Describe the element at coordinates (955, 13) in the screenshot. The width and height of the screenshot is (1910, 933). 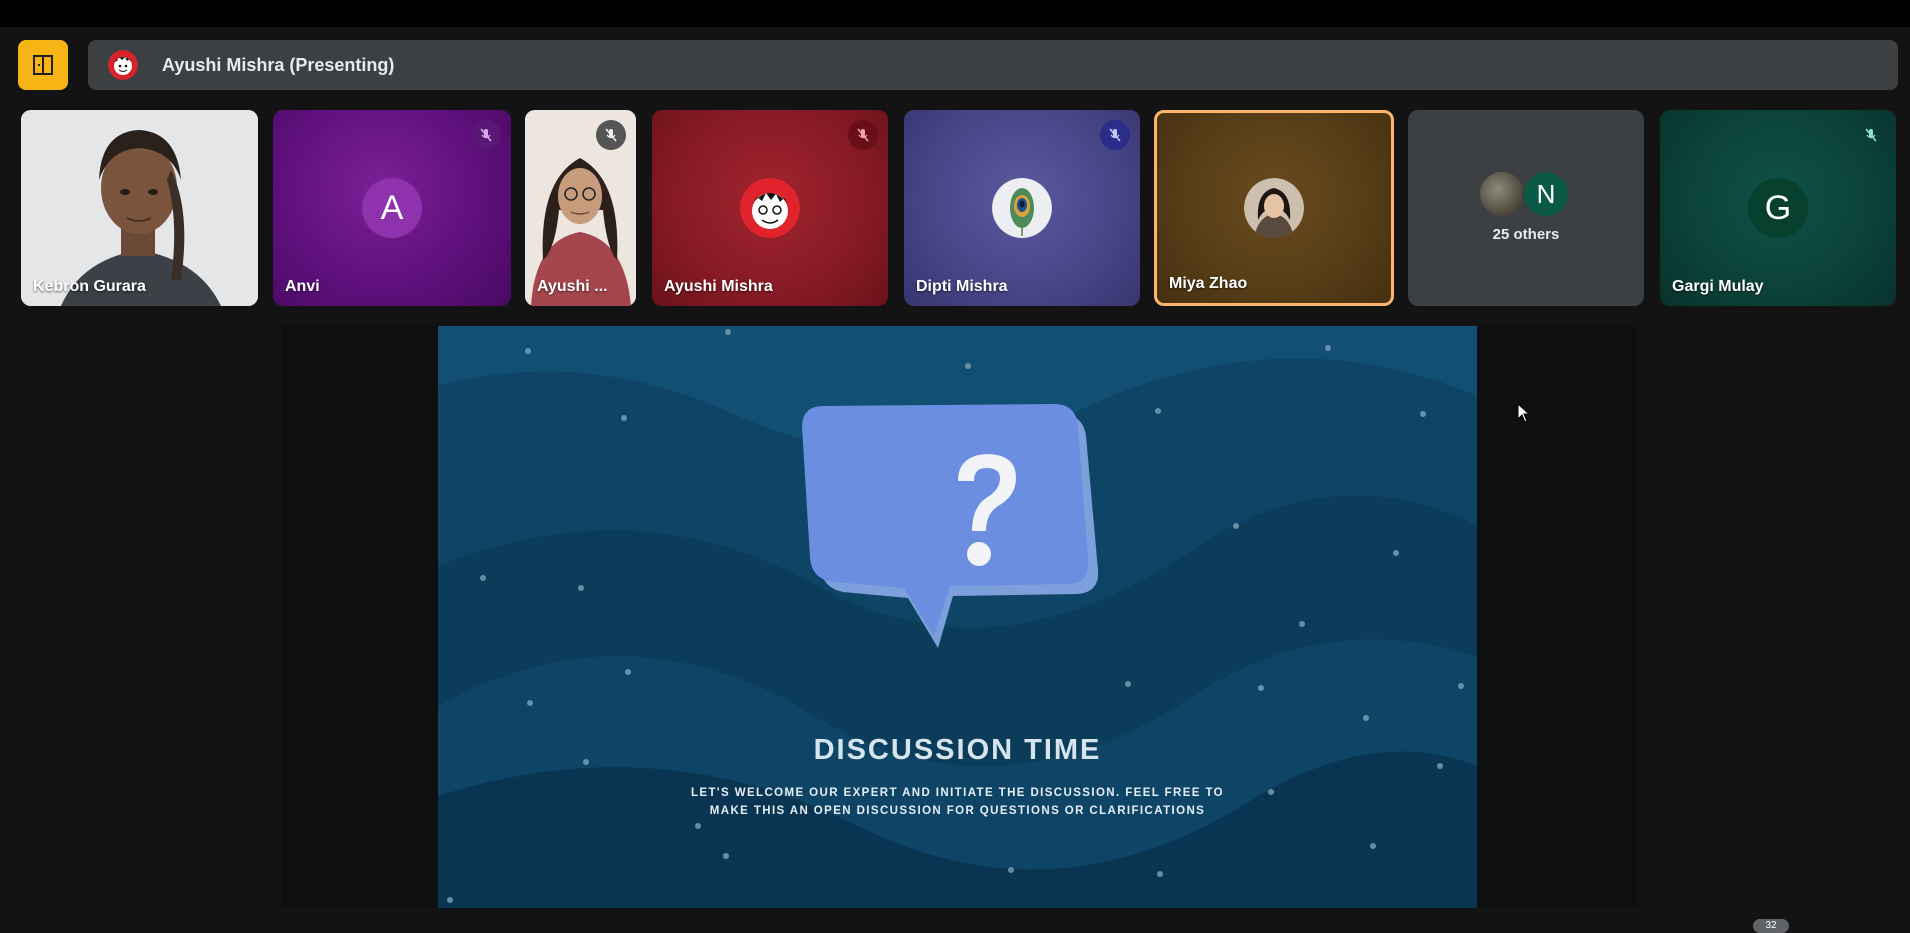
I see `top-bar` at that location.